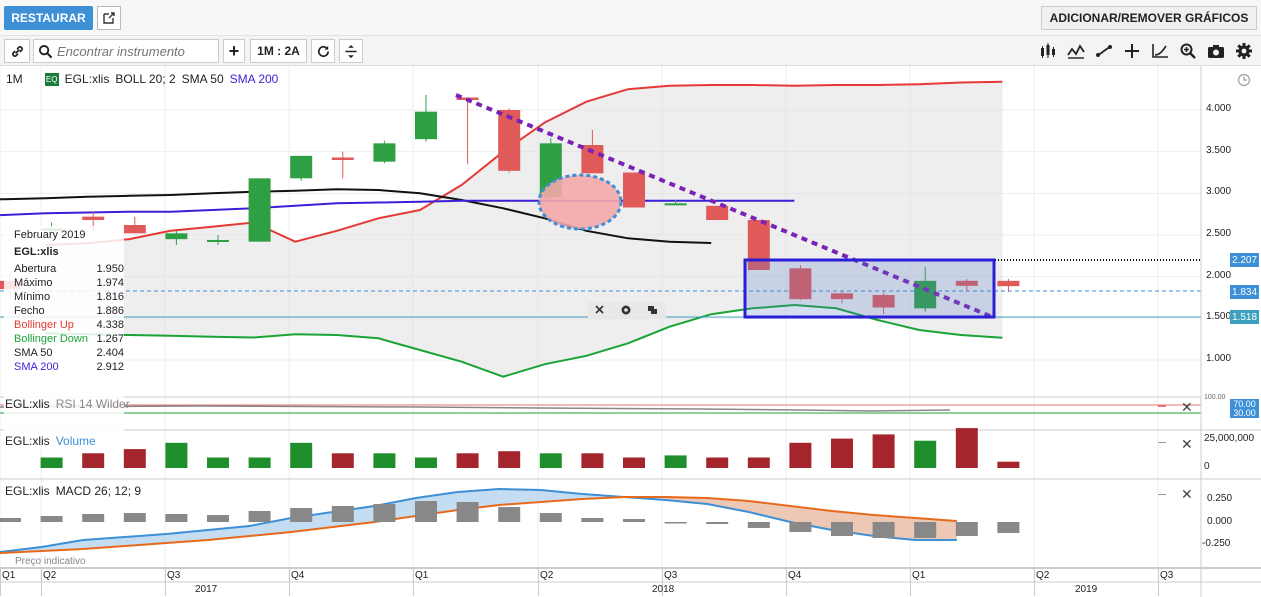  What do you see at coordinates (87, 79) in the screenshot?
I see `symbol-label: EGL:xlis` at bounding box center [87, 79].